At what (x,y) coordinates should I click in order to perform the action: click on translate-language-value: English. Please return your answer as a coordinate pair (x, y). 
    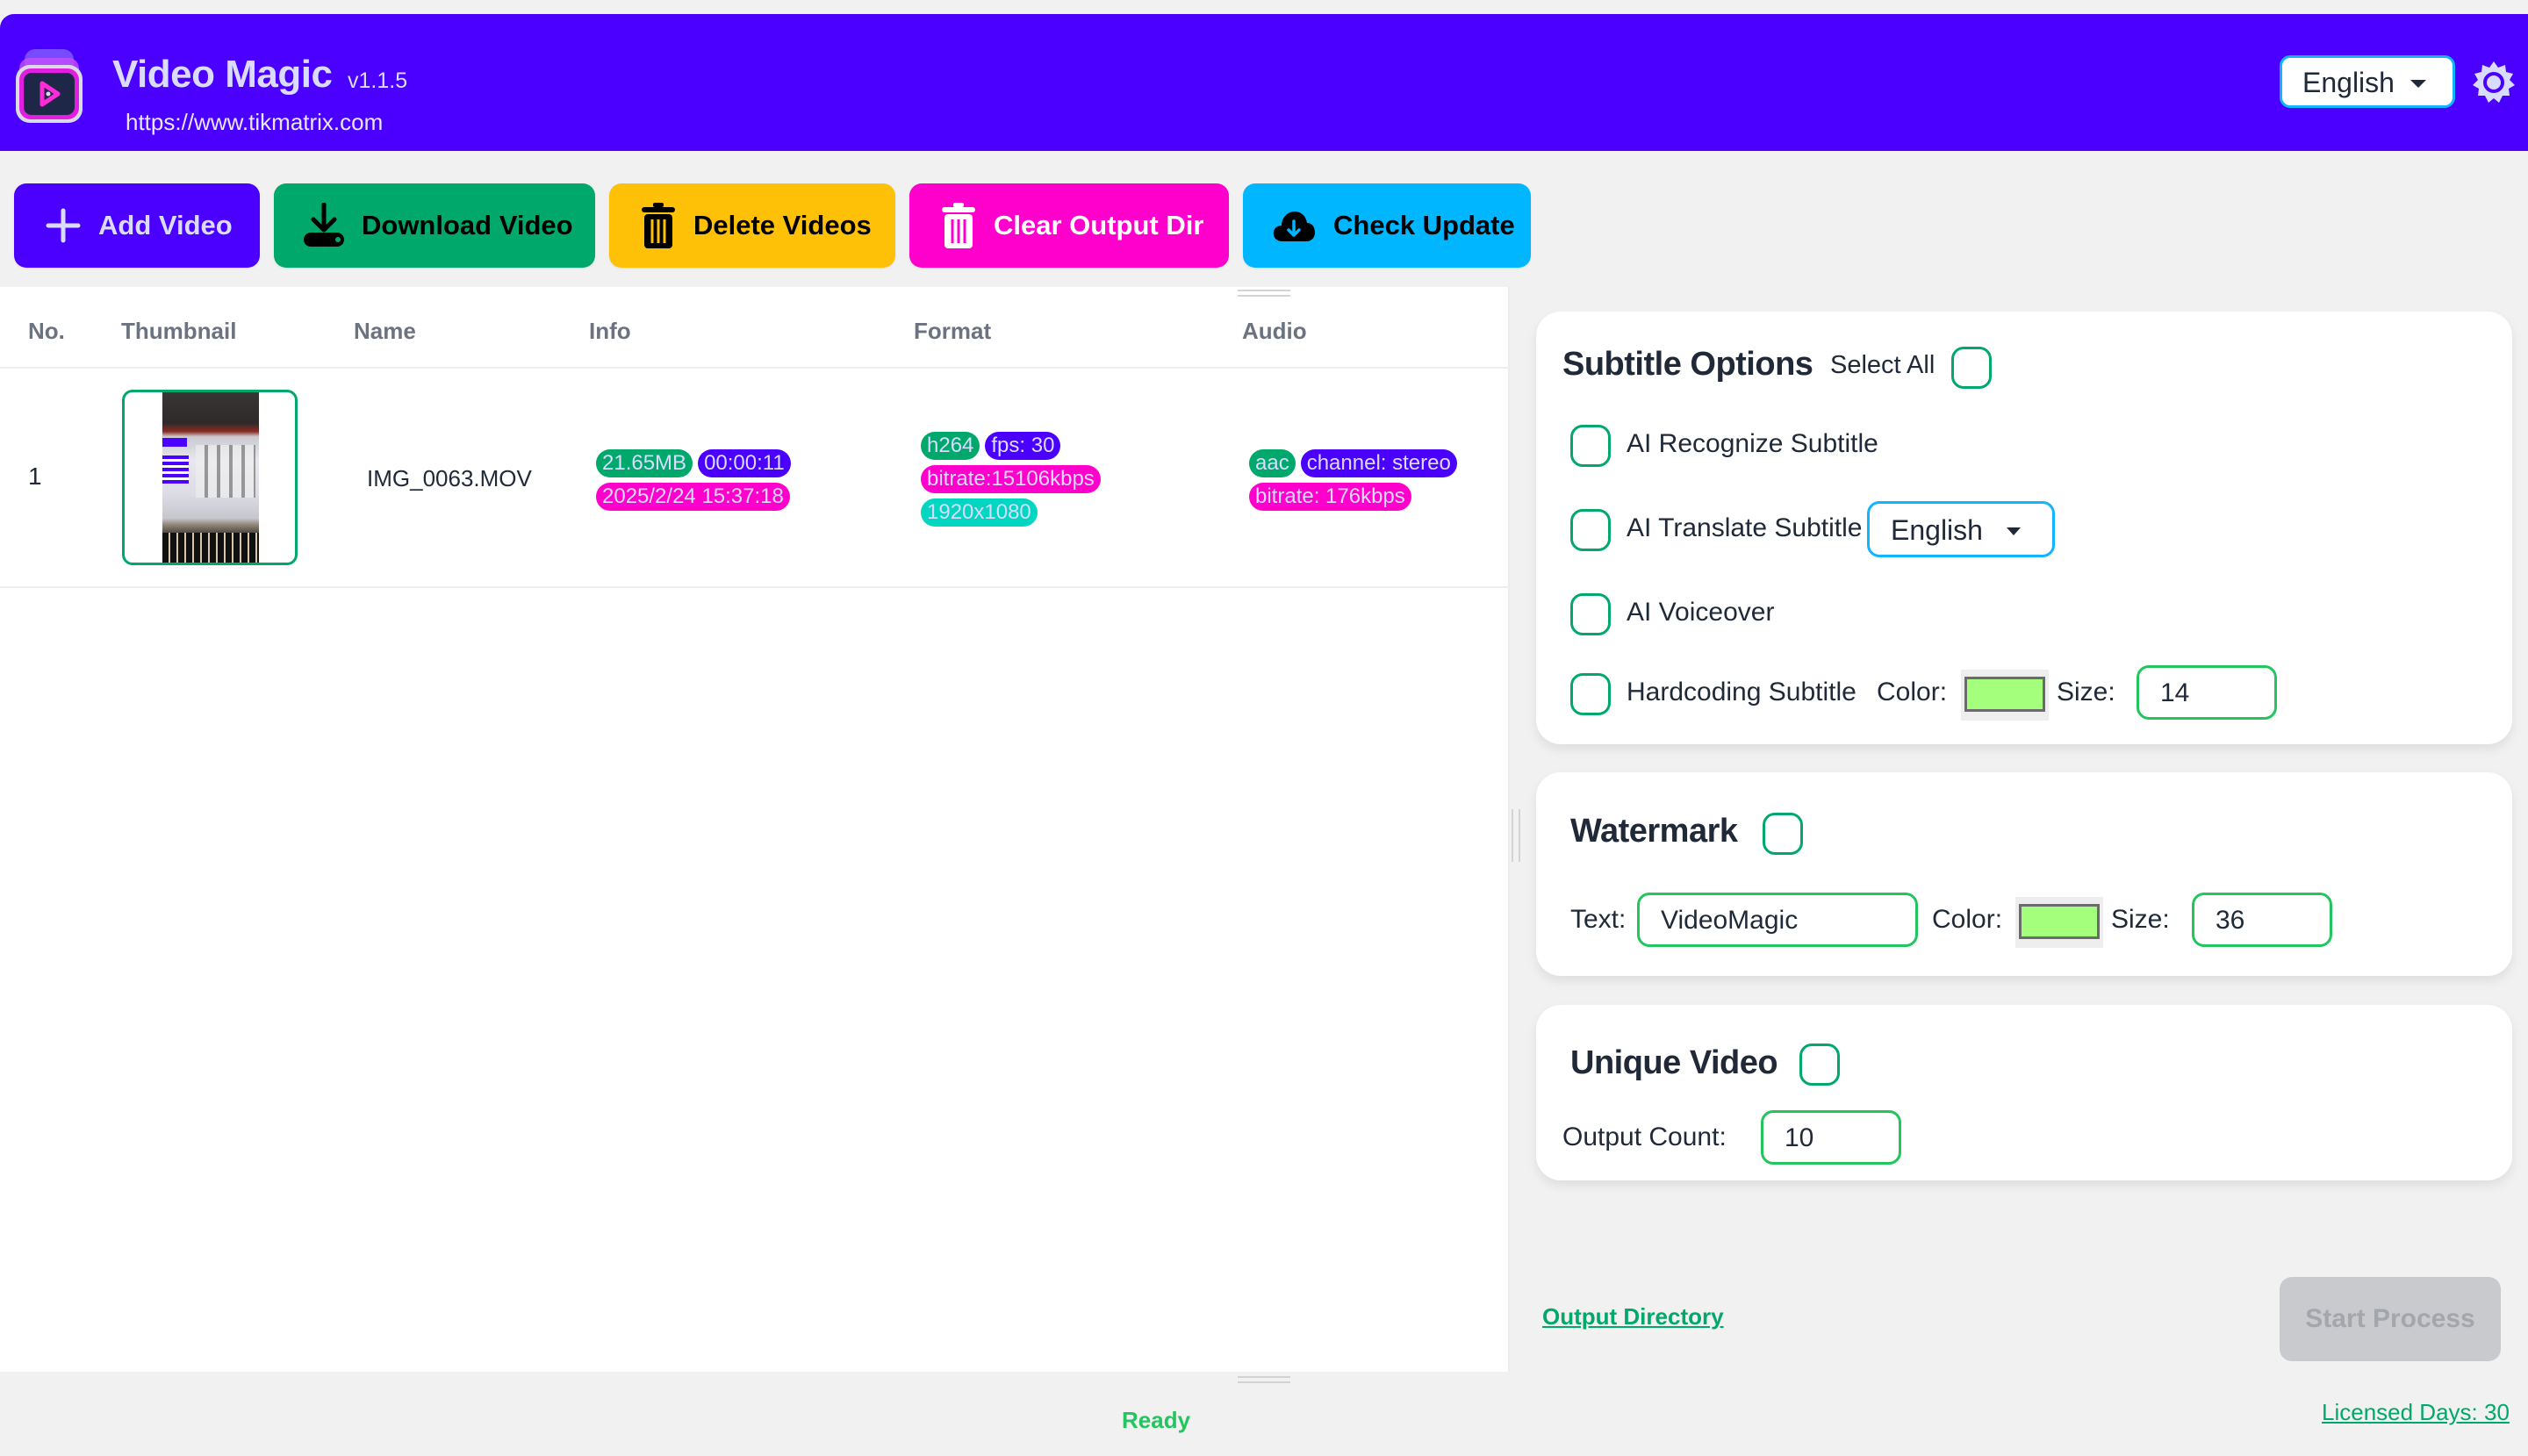
    Looking at the image, I should click on (1937, 530).